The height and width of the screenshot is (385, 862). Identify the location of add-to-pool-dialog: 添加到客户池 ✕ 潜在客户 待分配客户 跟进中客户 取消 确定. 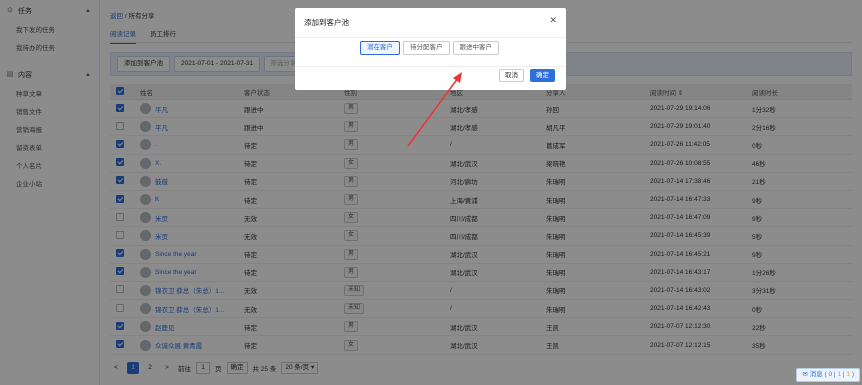
(430, 49).